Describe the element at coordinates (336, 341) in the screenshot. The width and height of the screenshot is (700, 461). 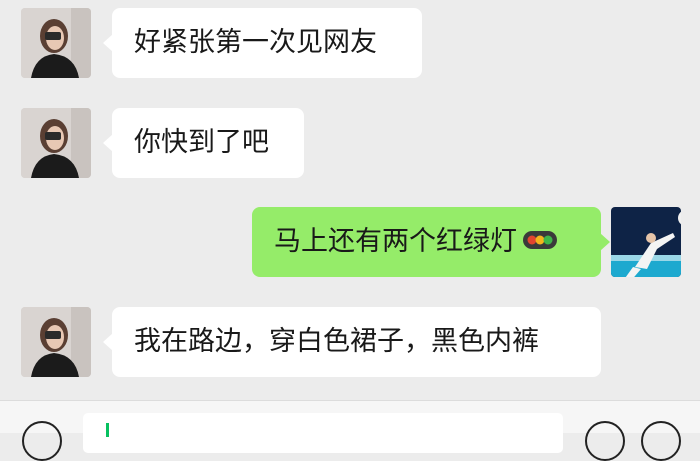
I see `message-text: 我在路边，穿白色裙子，黑色内裤` at that location.